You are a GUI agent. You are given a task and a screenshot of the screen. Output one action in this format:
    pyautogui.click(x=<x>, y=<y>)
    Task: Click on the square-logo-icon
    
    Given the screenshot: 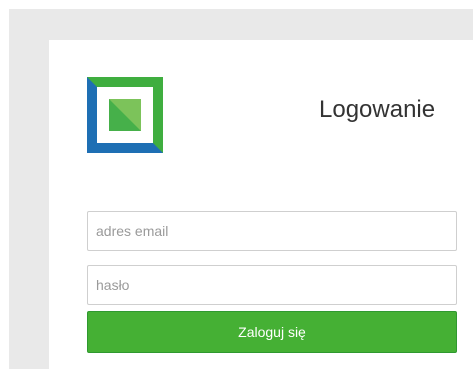 What is the action you would take?
    pyautogui.click(x=125, y=115)
    